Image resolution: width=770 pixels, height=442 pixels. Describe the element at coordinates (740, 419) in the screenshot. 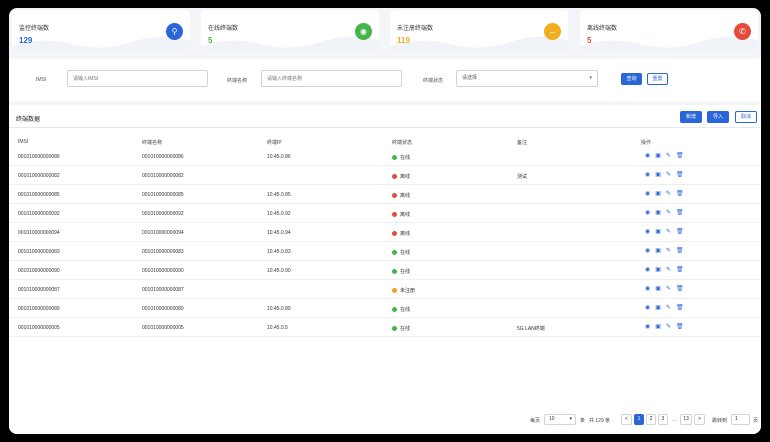

I see `goto-page-input: 1` at that location.